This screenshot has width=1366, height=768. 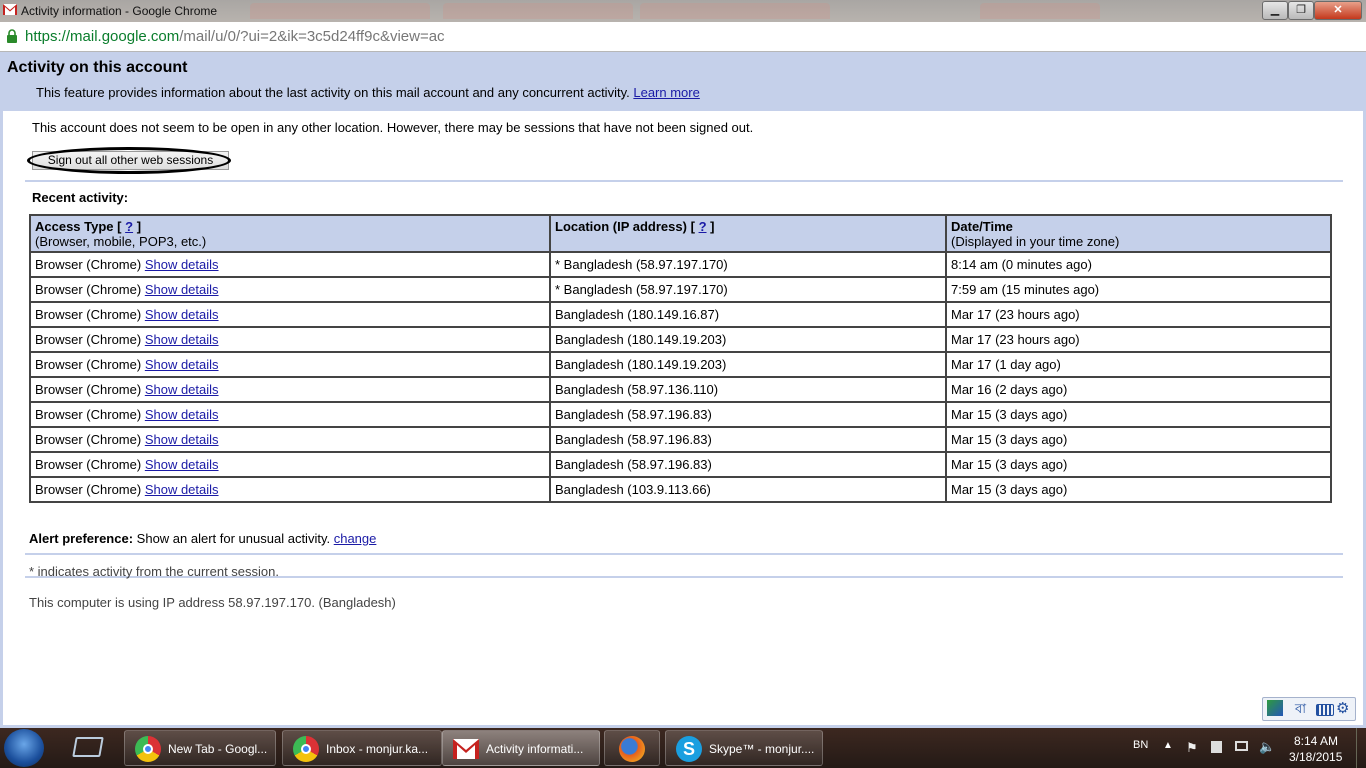 I want to click on gear-icon: ⚙, so click(x=1342, y=708).